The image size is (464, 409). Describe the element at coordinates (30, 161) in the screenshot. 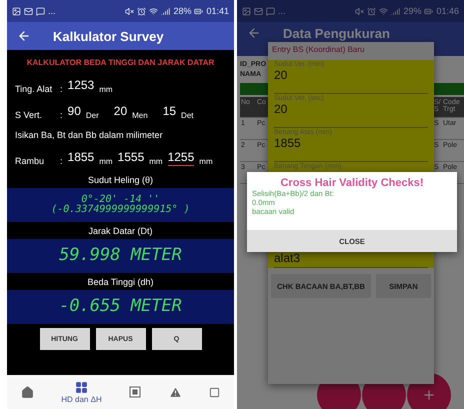

I see `field-label: Rambu` at that location.